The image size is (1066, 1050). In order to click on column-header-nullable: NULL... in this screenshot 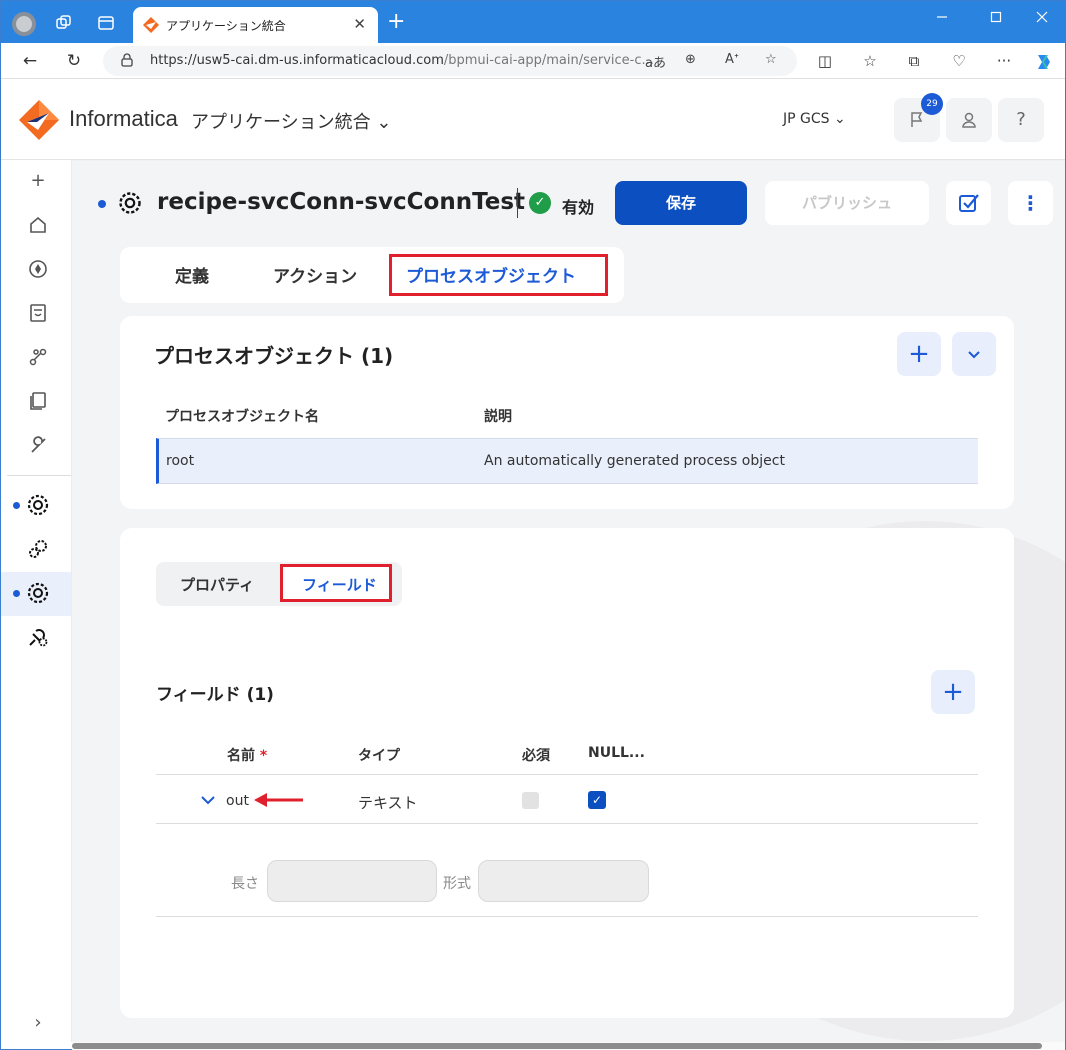, I will do `click(616, 753)`.